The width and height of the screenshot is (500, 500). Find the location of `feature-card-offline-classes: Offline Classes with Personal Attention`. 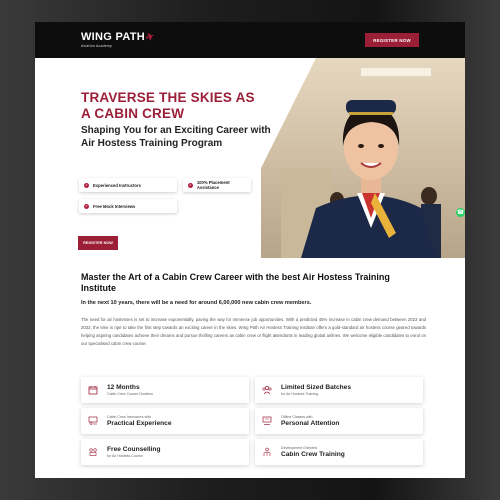

feature-card-offline-classes: Offline Classes with Personal Attention is located at coordinates (339, 421).